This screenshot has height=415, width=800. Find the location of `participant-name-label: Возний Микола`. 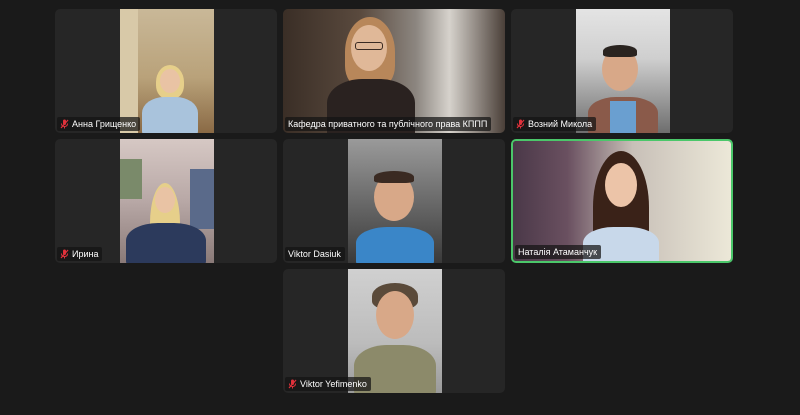

participant-name-label: Возний Микола is located at coordinates (555, 124).